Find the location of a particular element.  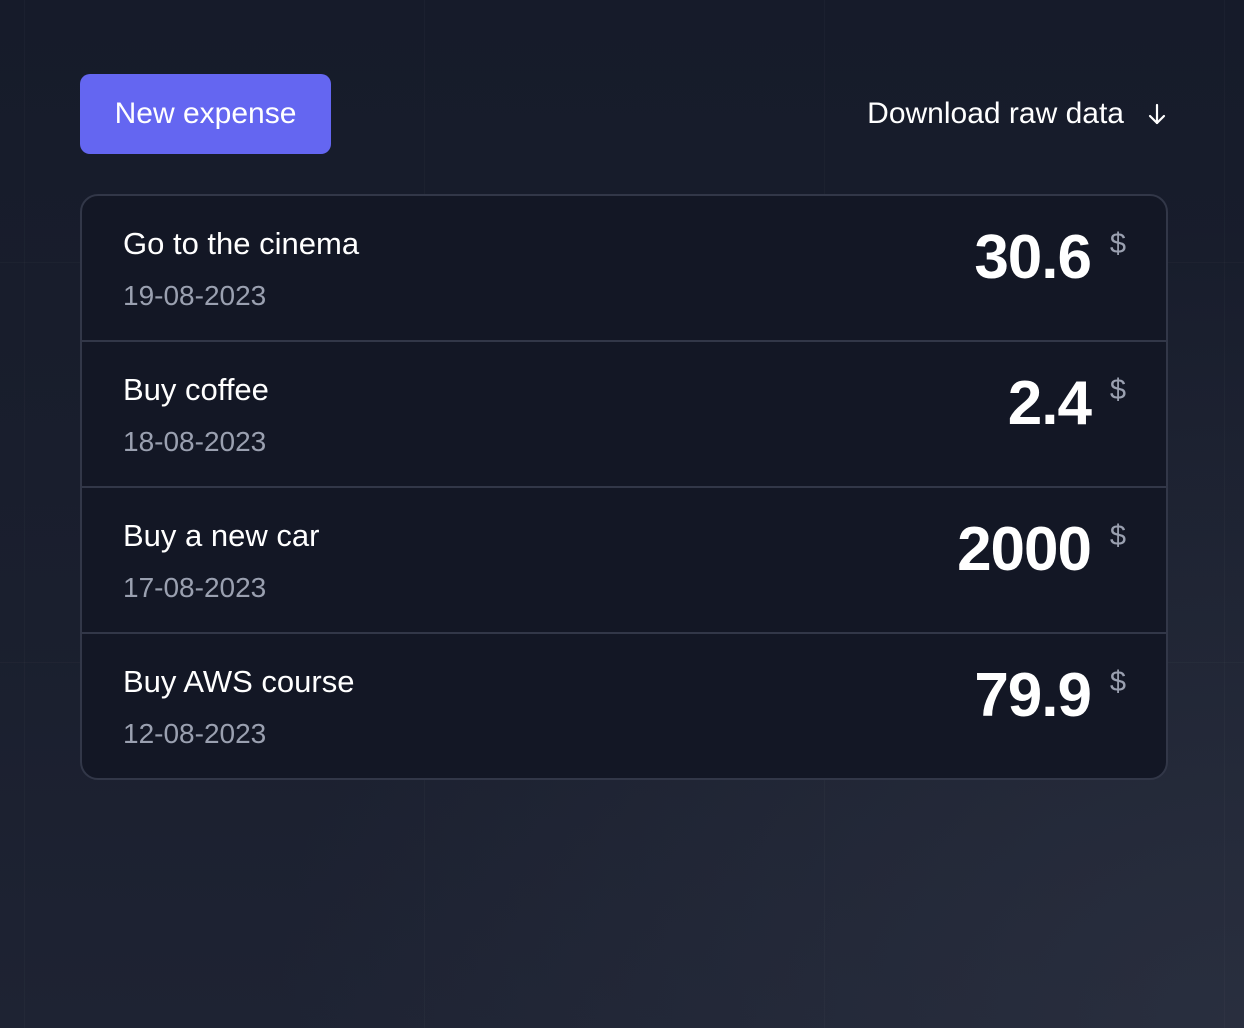

arrow-down-icon is located at coordinates (1157, 114).